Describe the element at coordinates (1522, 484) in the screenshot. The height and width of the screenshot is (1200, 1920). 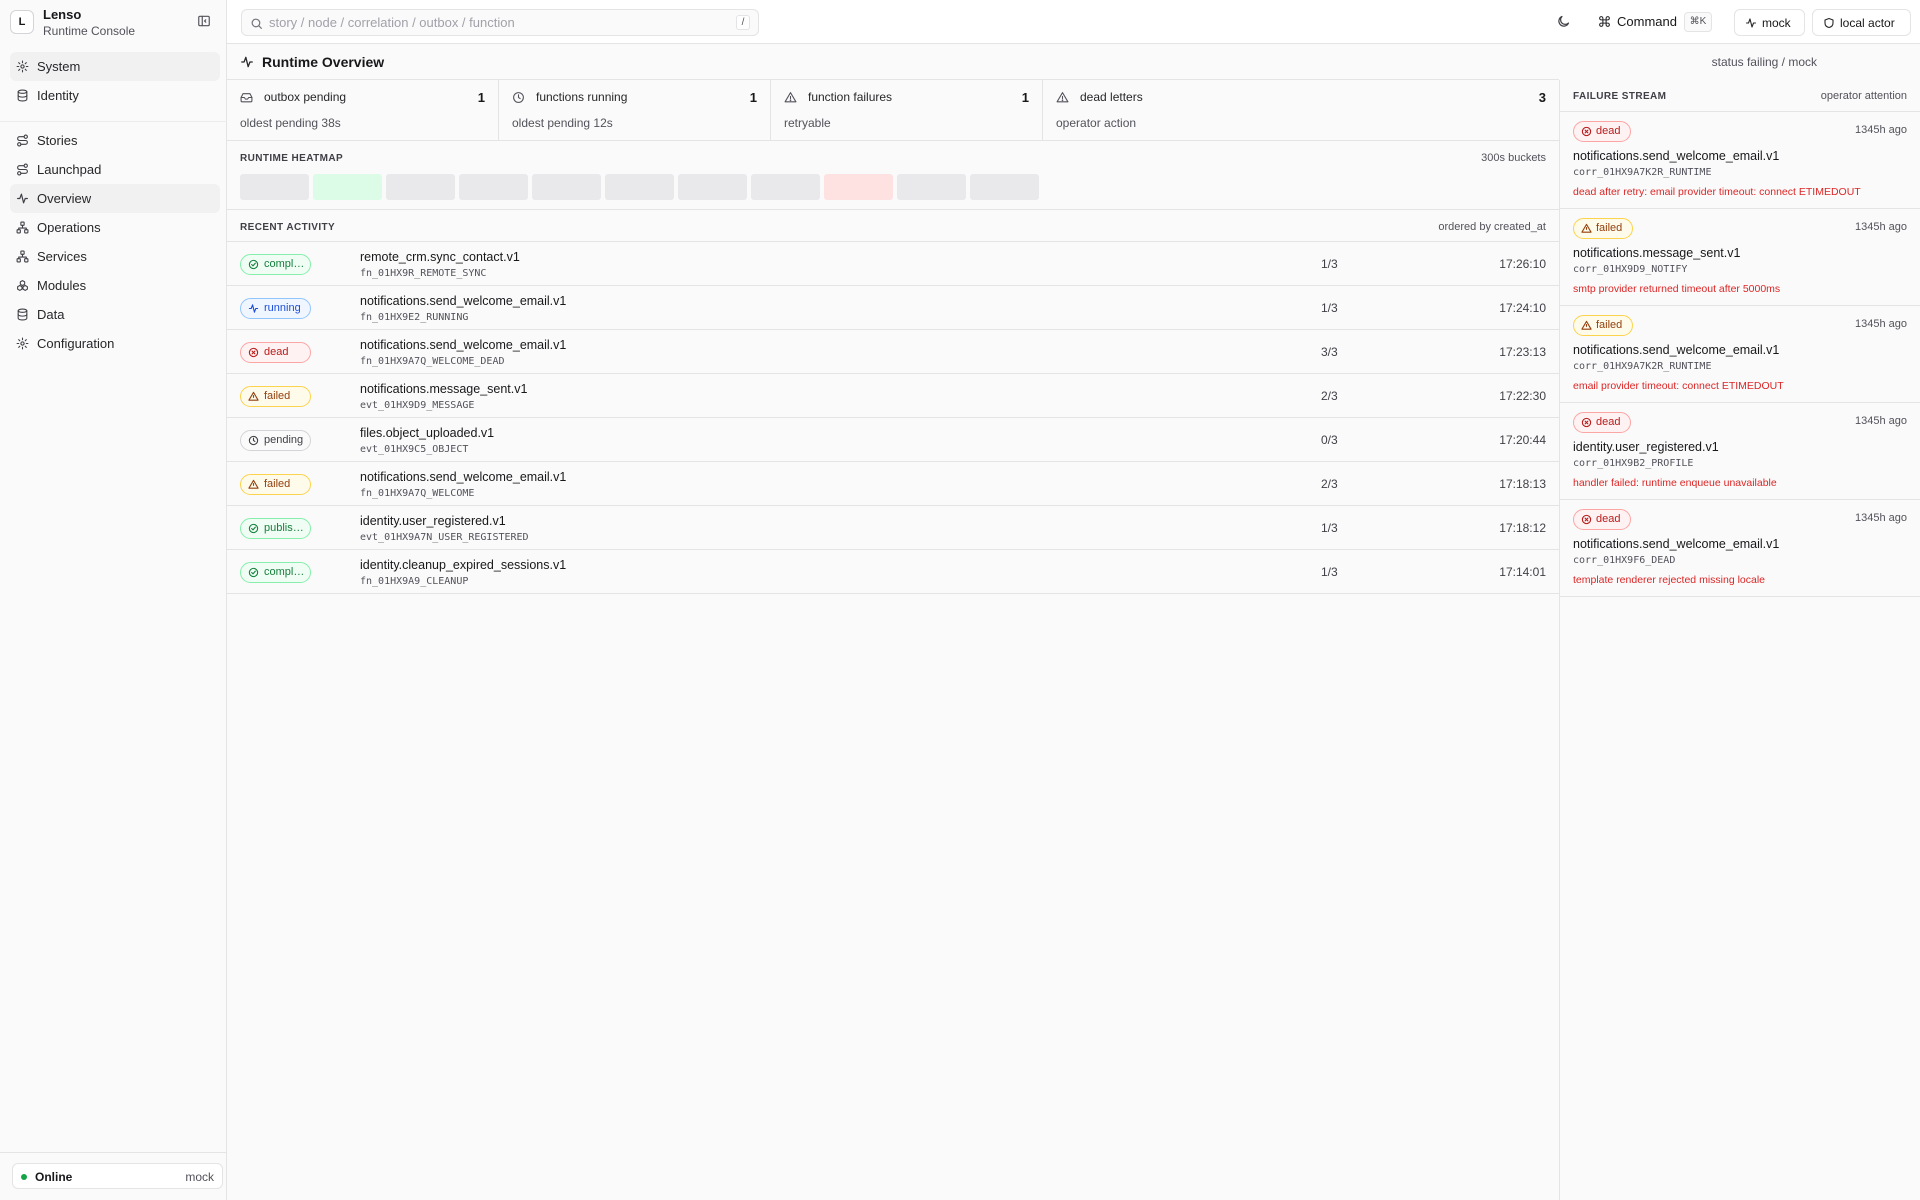
I see `activity-time: 17:18:13` at that location.